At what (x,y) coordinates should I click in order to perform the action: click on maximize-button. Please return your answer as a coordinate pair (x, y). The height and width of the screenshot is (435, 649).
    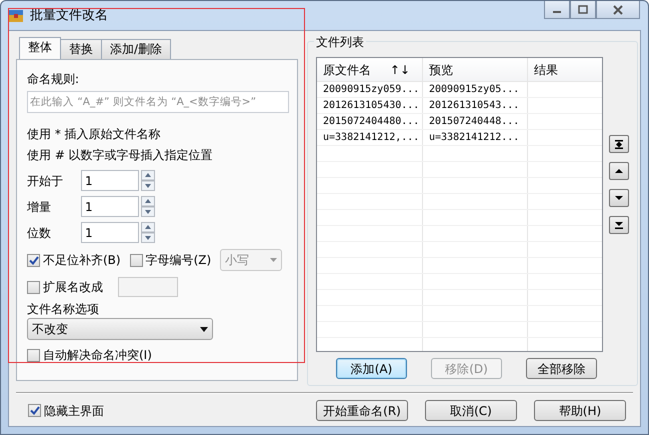
    Looking at the image, I should click on (583, 10).